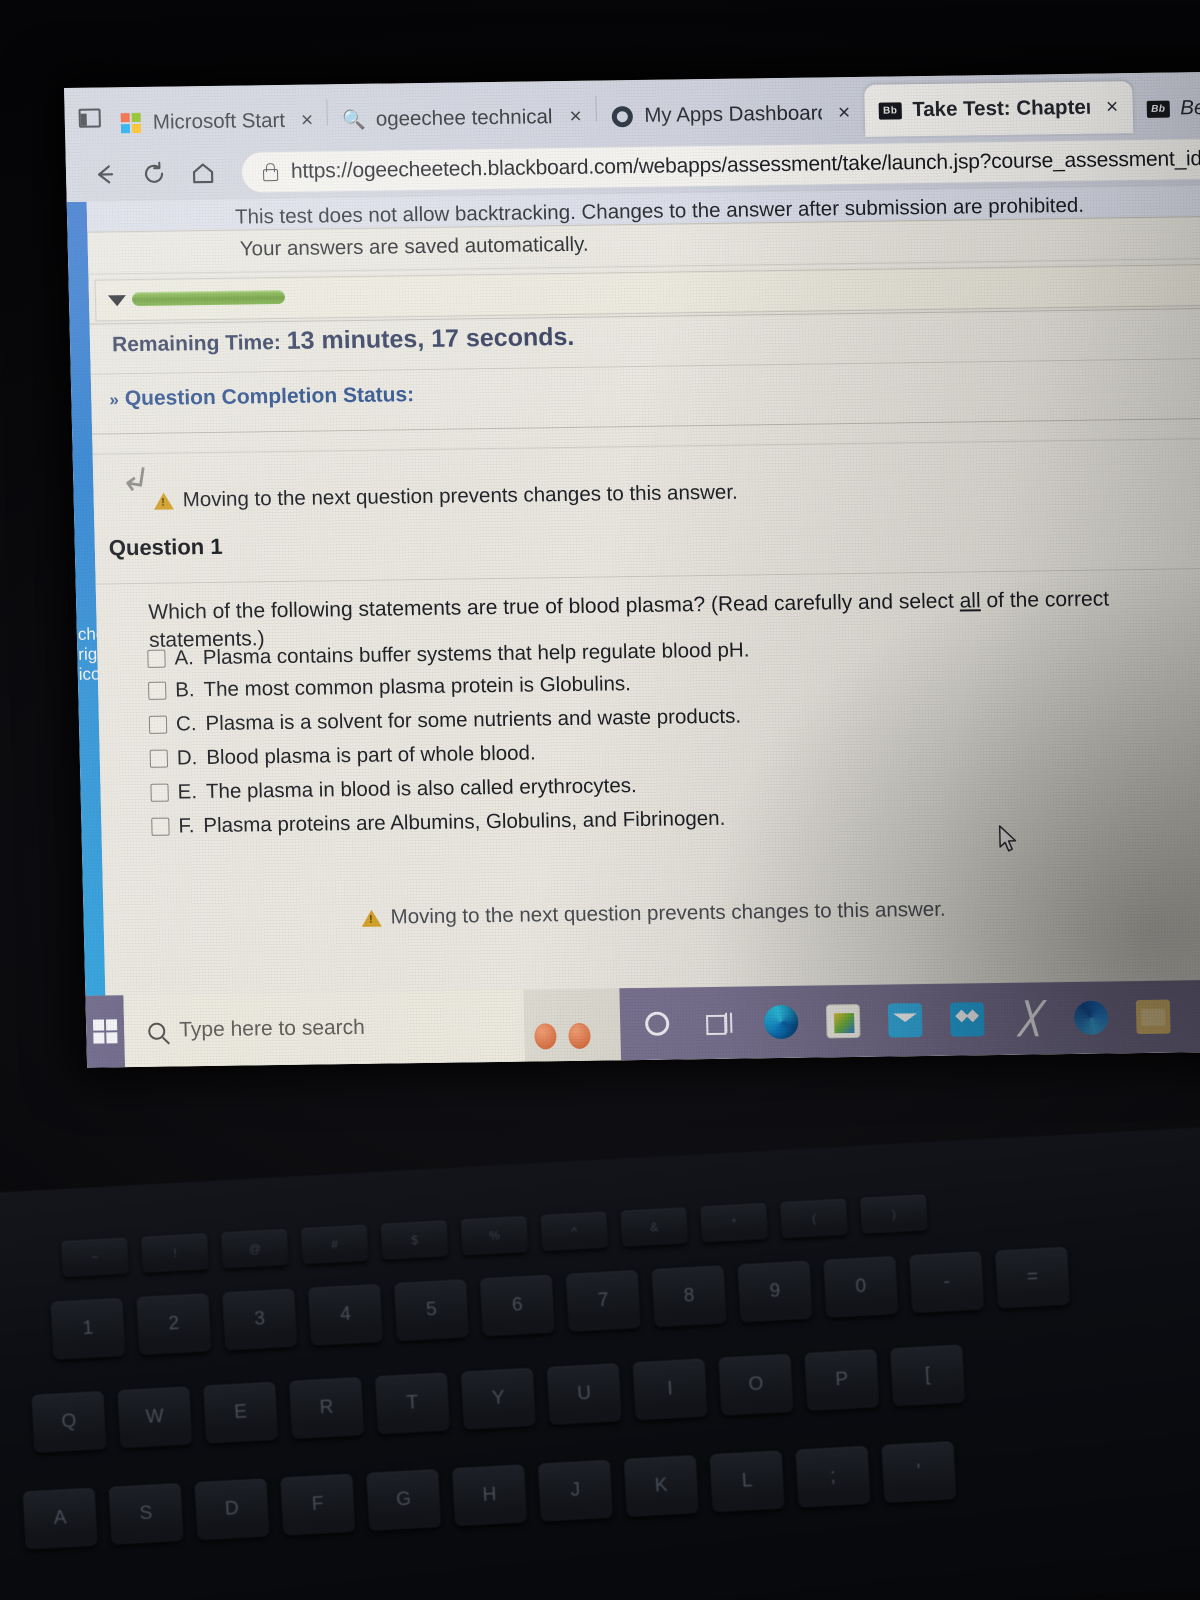 This screenshot has width=1200, height=1600. What do you see at coordinates (334, 1244) in the screenshot?
I see `key-f4: #` at bounding box center [334, 1244].